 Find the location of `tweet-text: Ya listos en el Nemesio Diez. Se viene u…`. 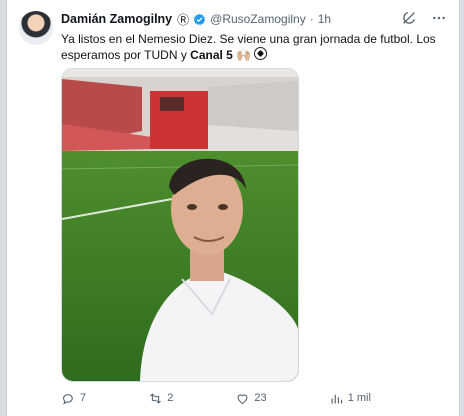

tweet-text: Ya listos en el Nemesio Diez. Se viene u… is located at coordinates (251, 47).